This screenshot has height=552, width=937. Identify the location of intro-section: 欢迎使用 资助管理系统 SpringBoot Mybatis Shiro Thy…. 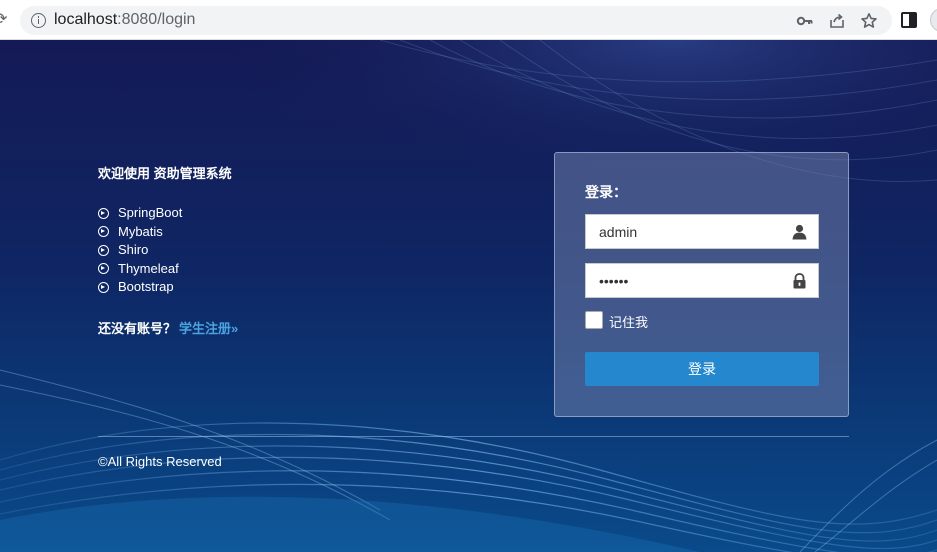
(168, 251).